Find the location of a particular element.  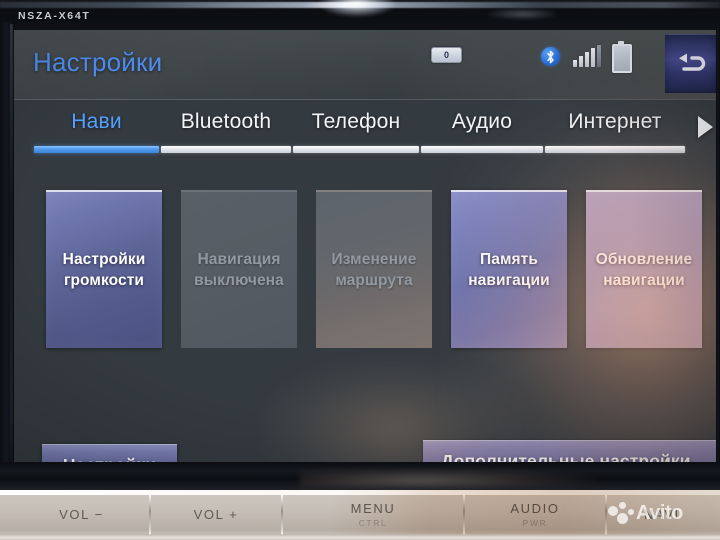

chevron-right-icon is located at coordinates (705, 127).